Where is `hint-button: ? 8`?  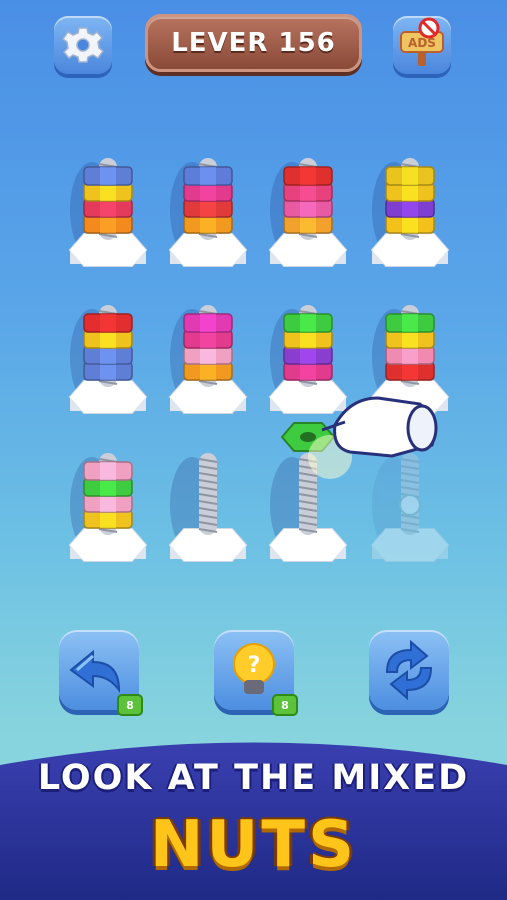 hint-button: ? 8 is located at coordinates (256, 673).